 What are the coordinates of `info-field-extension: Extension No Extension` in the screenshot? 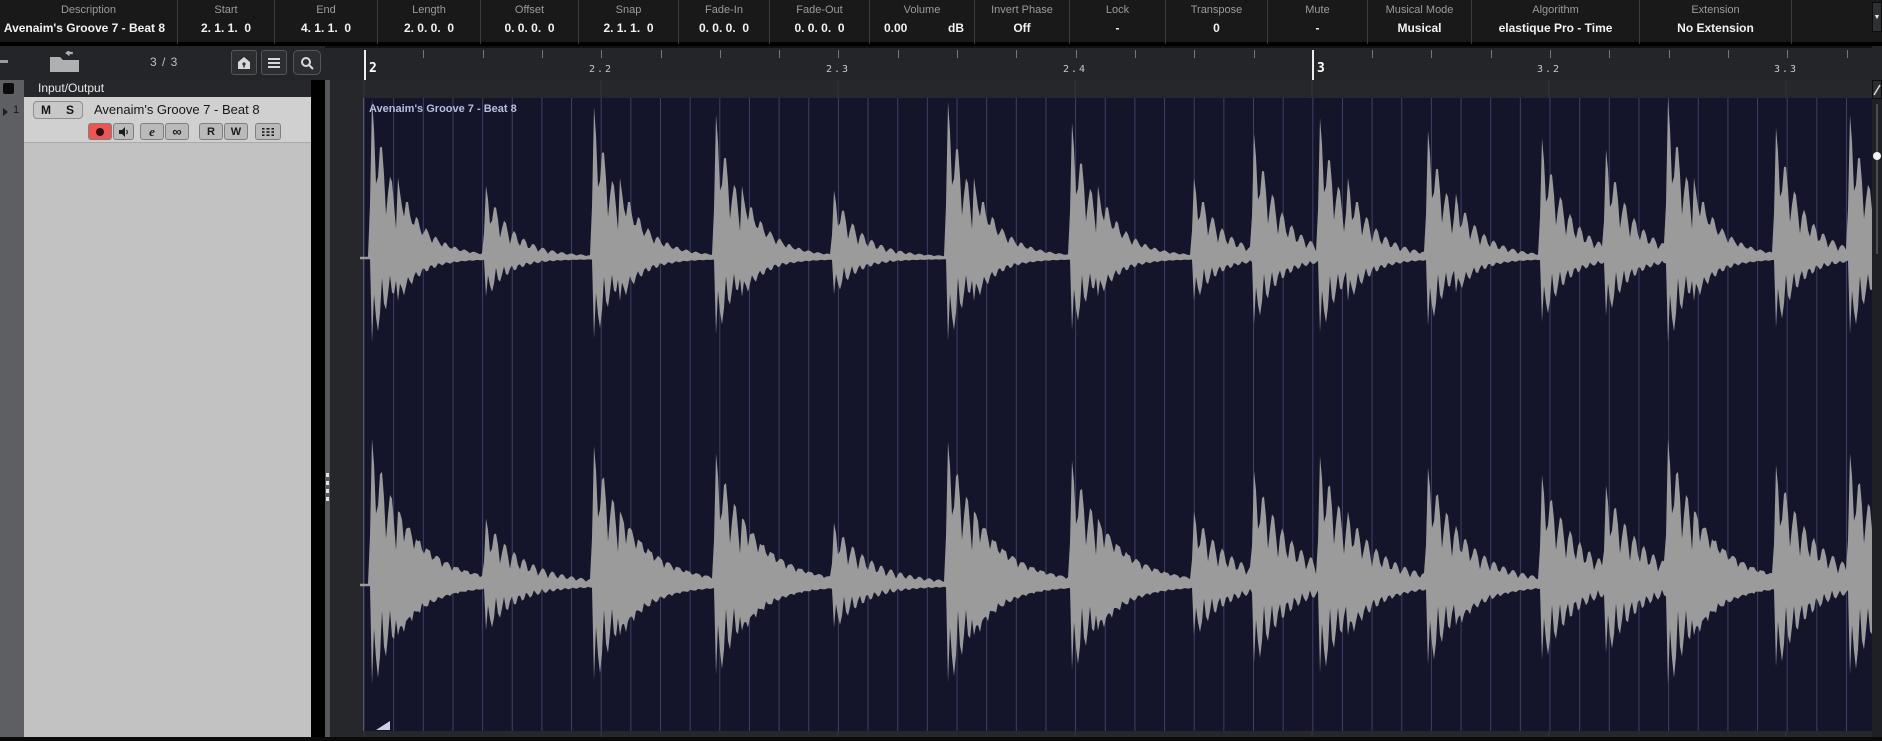 It's located at (1716, 22).